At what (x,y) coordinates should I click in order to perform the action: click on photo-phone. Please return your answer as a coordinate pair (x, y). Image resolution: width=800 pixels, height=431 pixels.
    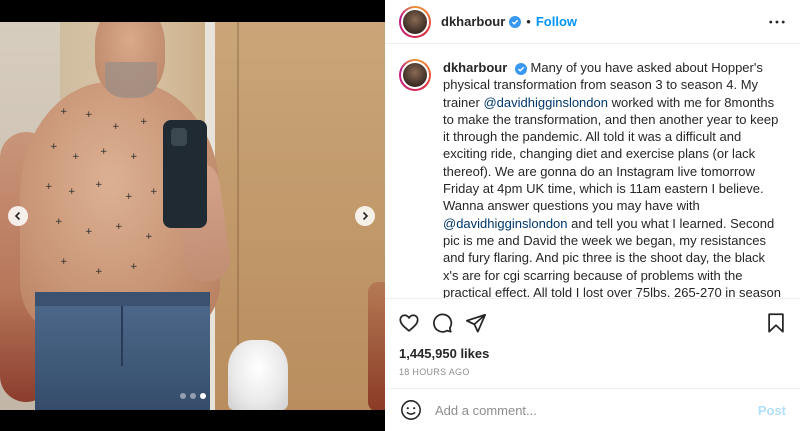
    Looking at the image, I should click on (185, 174).